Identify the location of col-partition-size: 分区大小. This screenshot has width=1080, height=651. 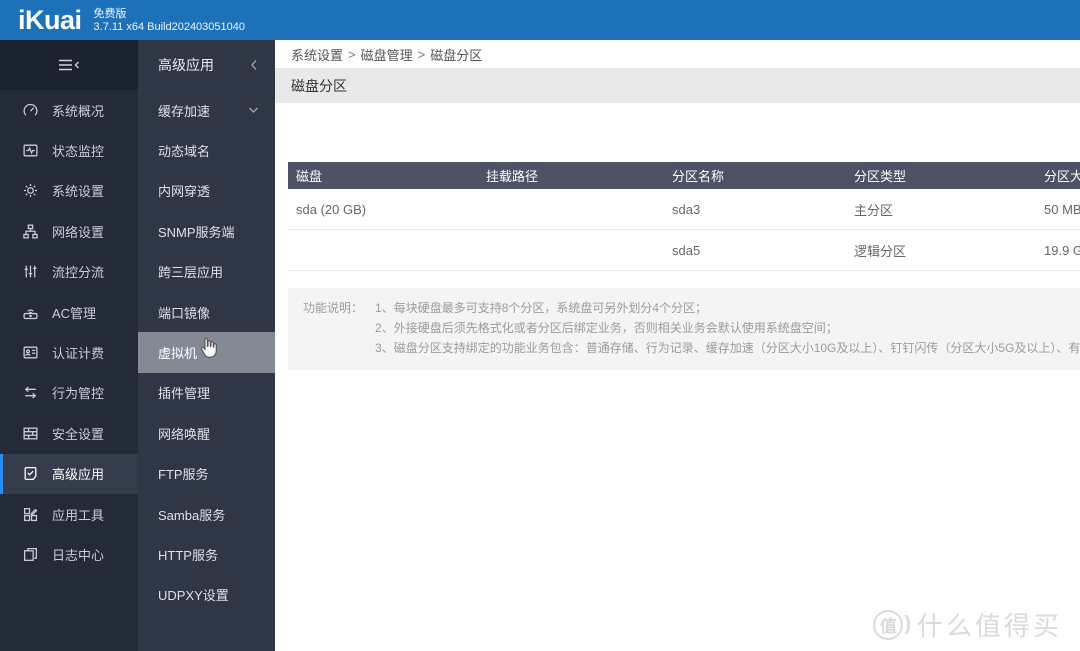
(1062, 176).